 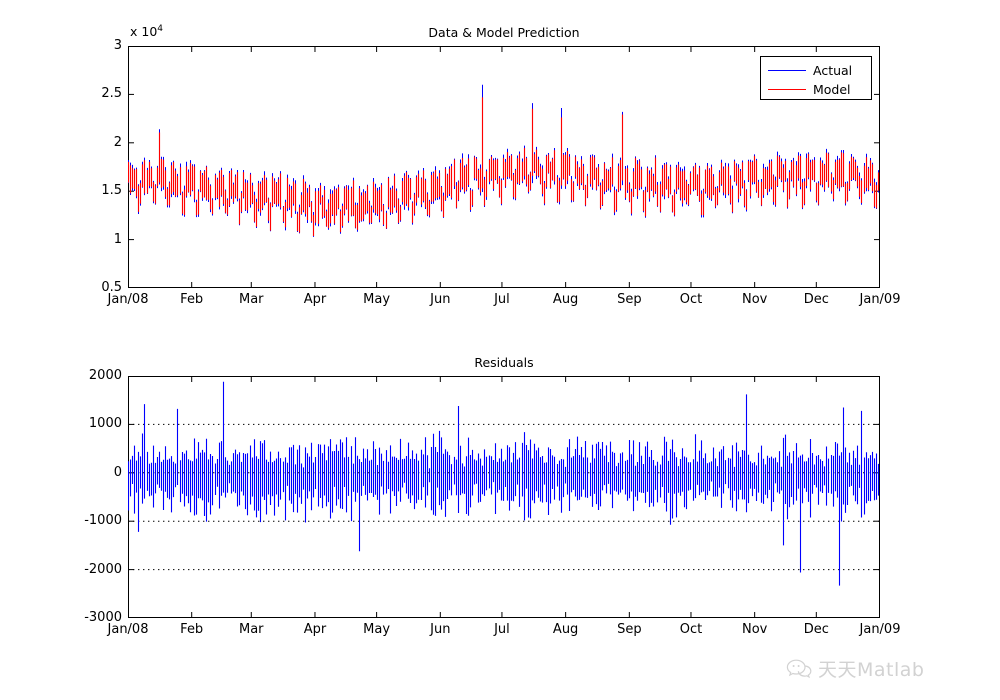 What do you see at coordinates (103, 521) in the screenshot?
I see `y-tick-label: -1000` at bounding box center [103, 521].